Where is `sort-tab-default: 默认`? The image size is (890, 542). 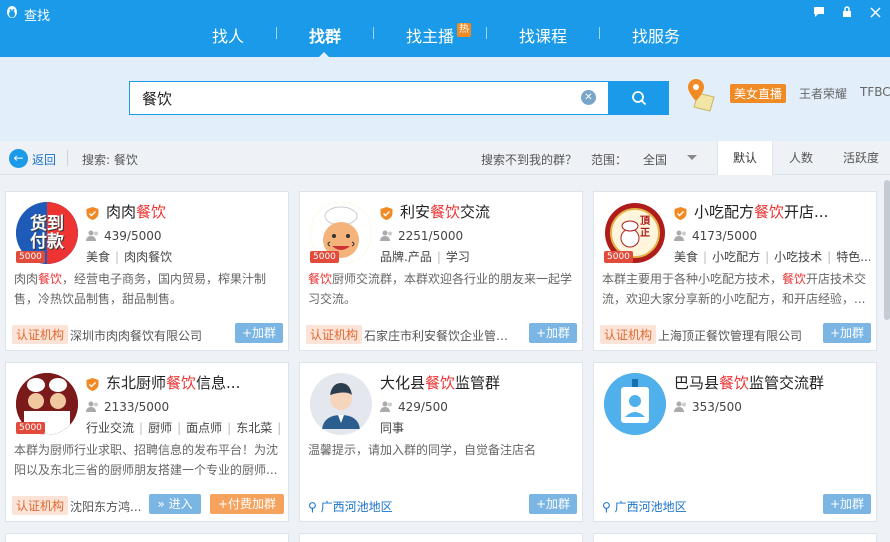
sort-tab-default: 默认 is located at coordinates (745, 158).